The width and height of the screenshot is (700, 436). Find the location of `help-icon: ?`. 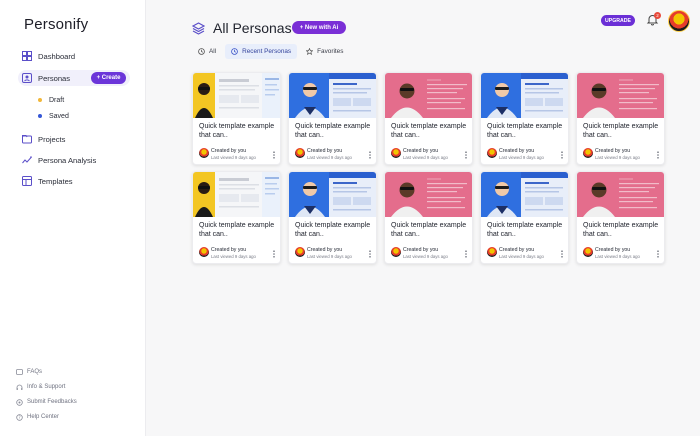

help-icon: ? is located at coordinates (19, 417).